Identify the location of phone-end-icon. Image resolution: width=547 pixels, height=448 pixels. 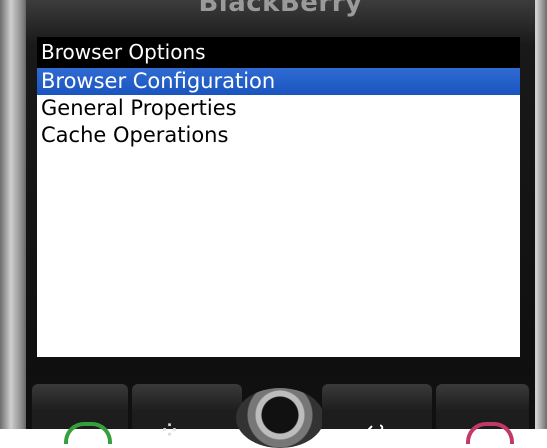
(490, 433).